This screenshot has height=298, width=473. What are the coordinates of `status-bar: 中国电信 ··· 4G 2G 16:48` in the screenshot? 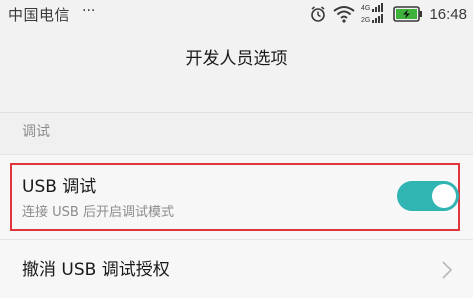 It's located at (236, 15).